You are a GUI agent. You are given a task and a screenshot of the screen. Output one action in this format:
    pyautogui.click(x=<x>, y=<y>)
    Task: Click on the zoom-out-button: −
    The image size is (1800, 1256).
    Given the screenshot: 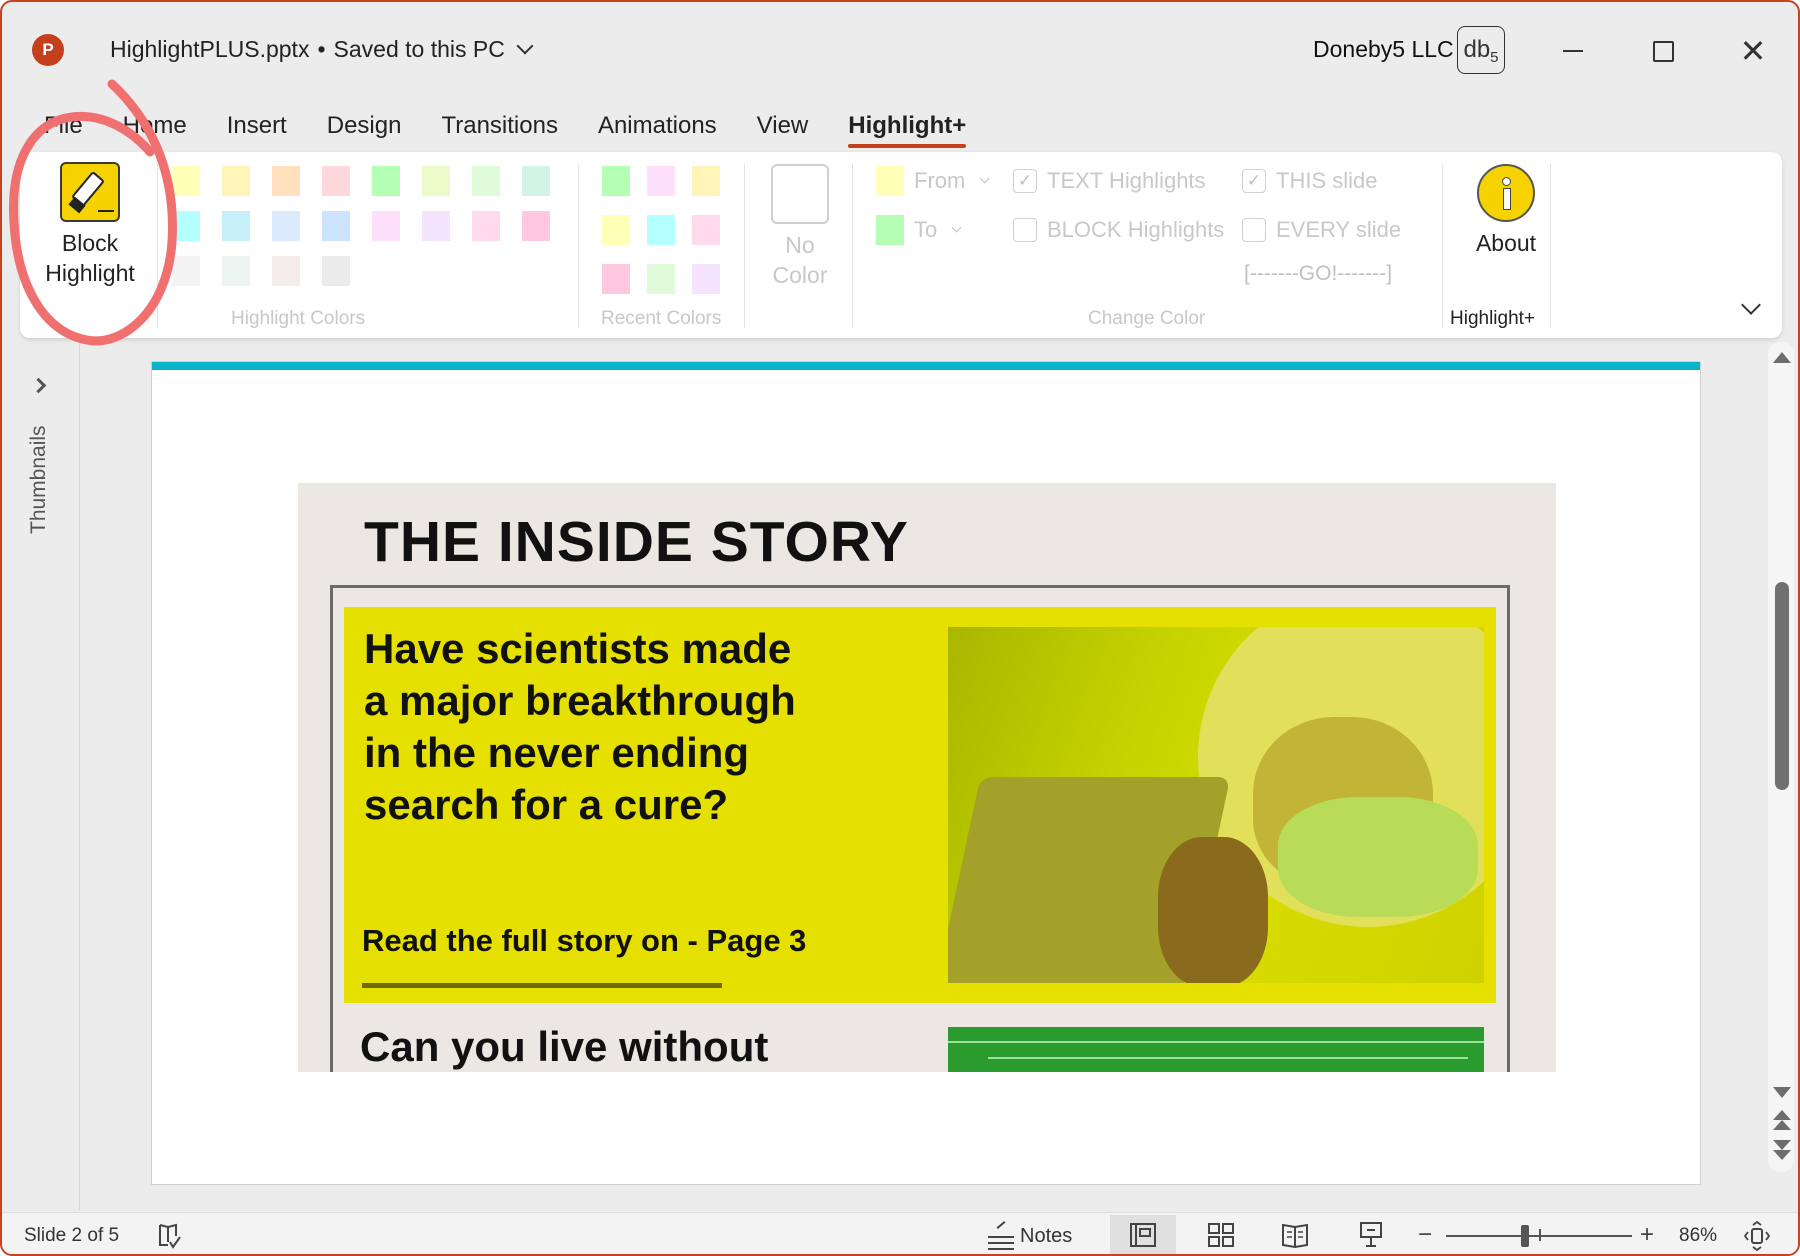 What is the action you would take?
    pyautogui.click(x=1425, y=1235)
    